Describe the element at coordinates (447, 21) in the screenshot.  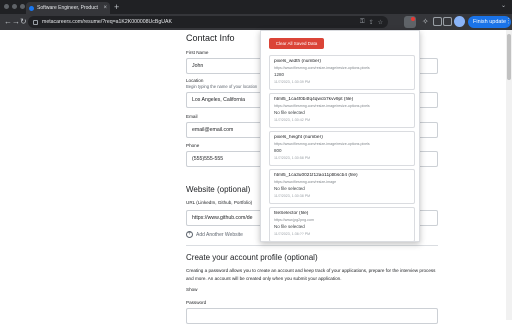
I see `download-icon` at that location.